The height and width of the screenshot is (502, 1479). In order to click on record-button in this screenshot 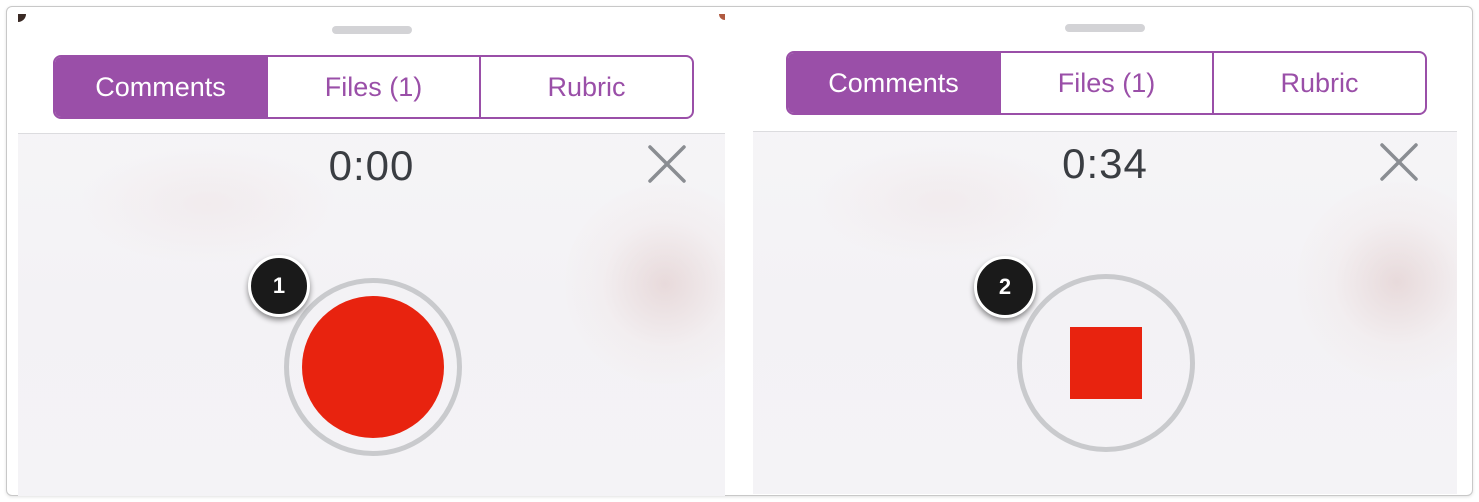, I will do `click(373, 367)`.